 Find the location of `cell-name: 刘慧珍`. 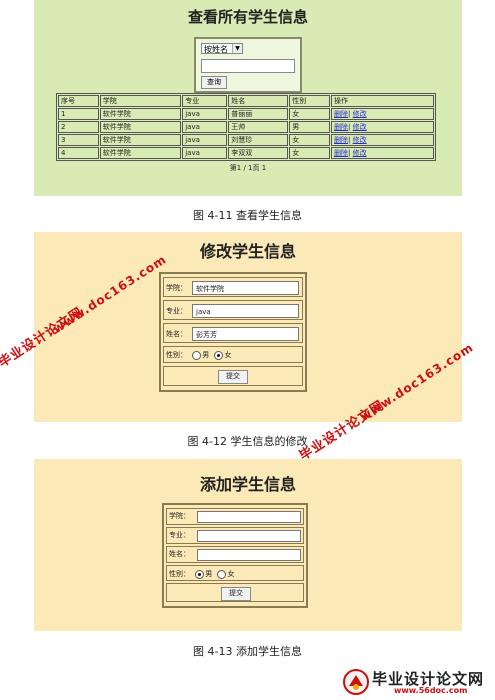

cell-name: 刘慧珍 is located at coordinates (258, 140).